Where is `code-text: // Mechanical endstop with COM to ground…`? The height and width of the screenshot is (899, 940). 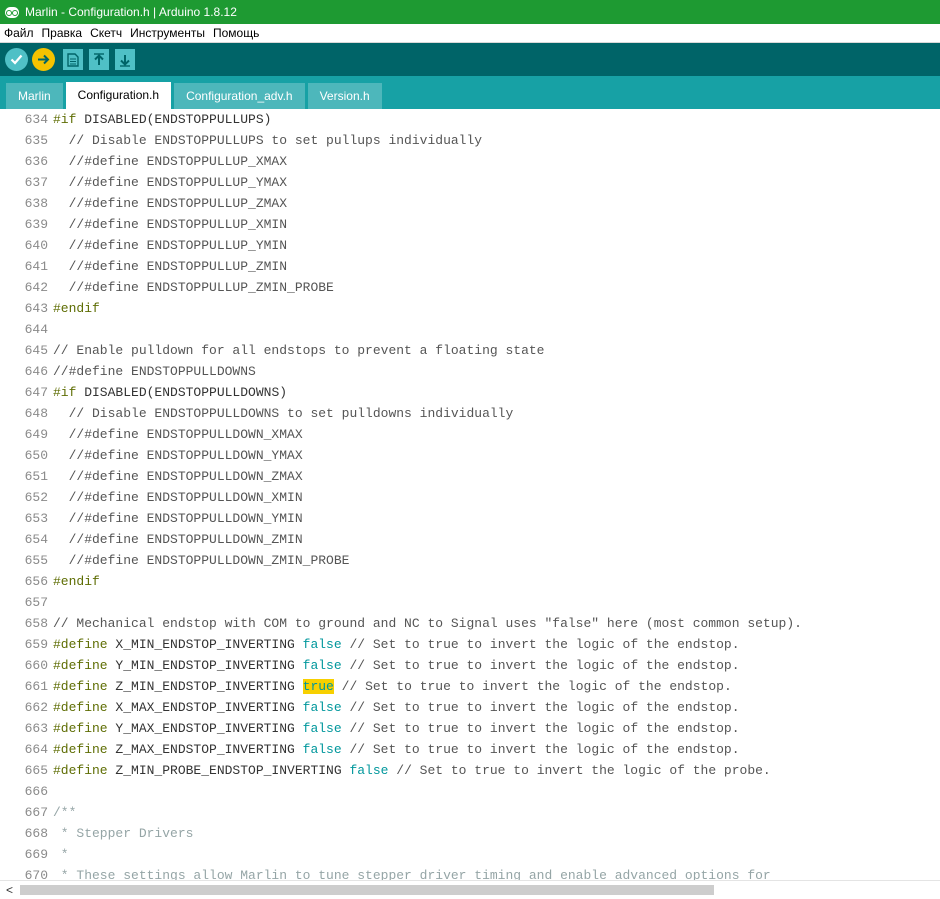
code-text: // Mechanical endstop with COM to ground… is located at coordinates (427, 623).